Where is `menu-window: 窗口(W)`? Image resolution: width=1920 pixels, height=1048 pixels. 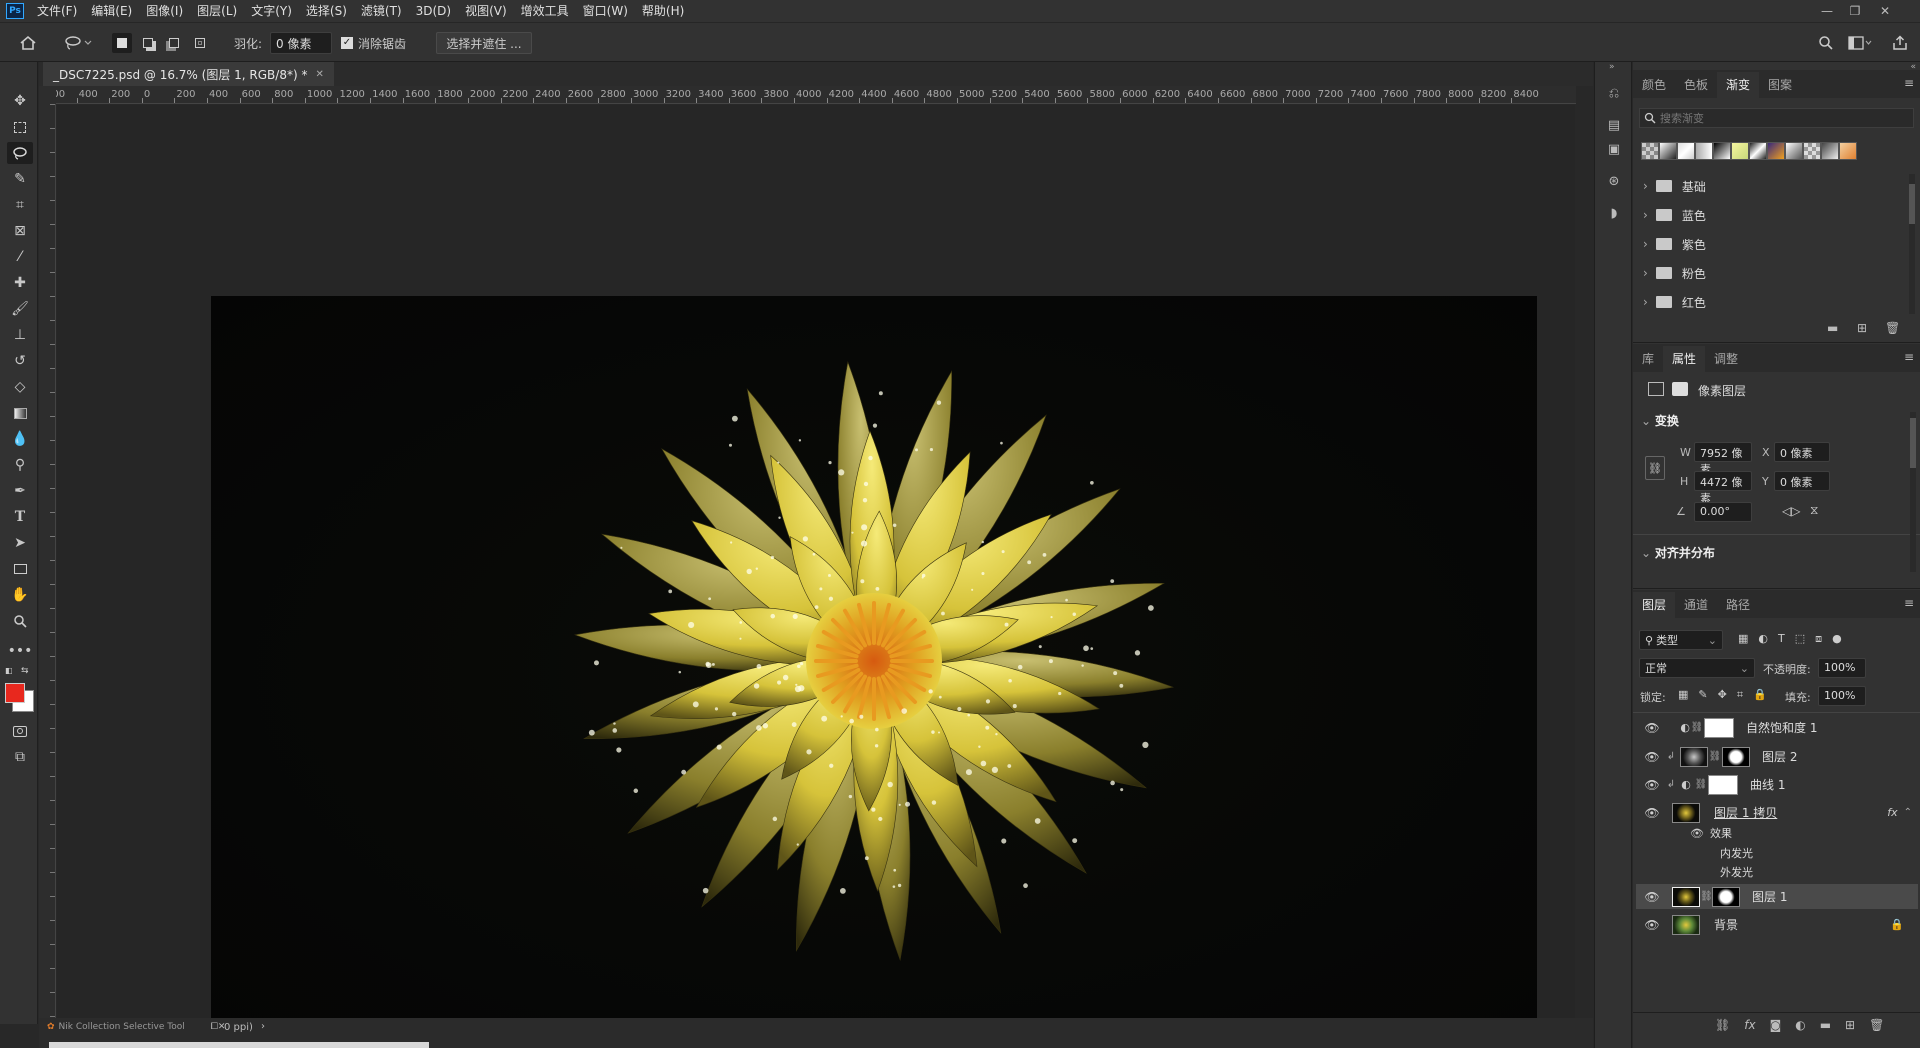 menu-window: 窗口(W) is located at coordinates (605, 11).